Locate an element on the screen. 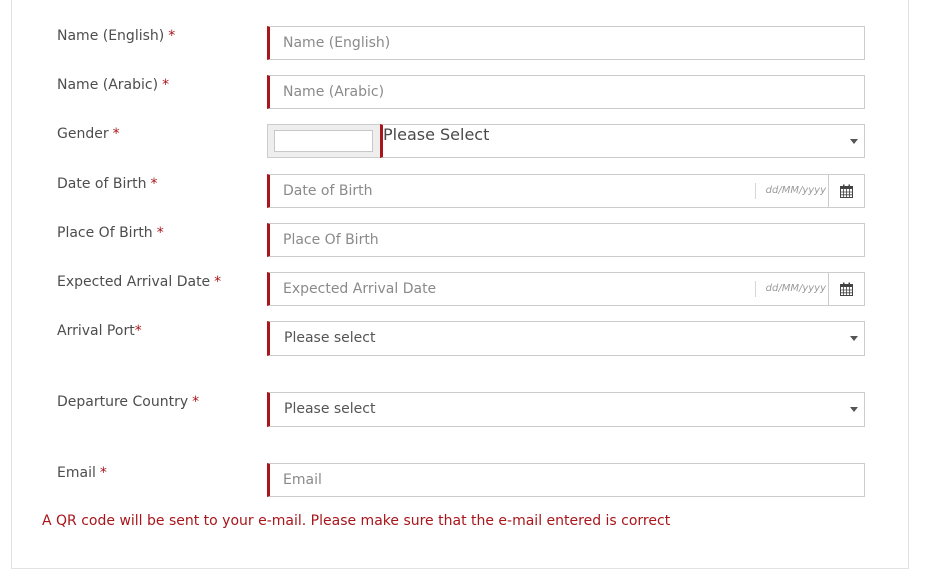  dob-label: Date of Birth * is located at coordinates (107, 184).